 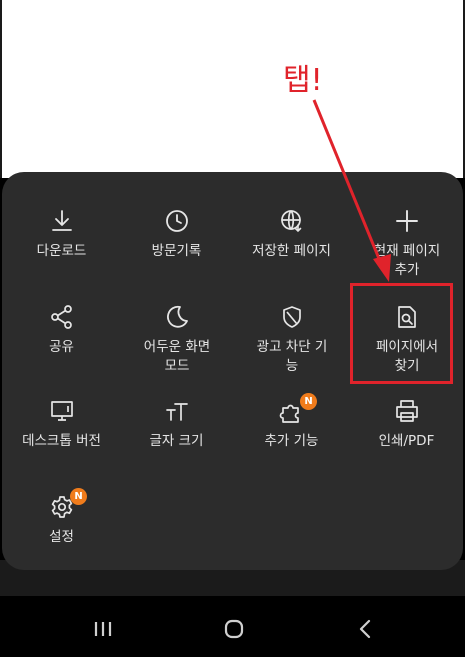 What do you see at coordinates (292, 317) in the screenshot?
I see `shield-icon` at bounding box center [292, 317].